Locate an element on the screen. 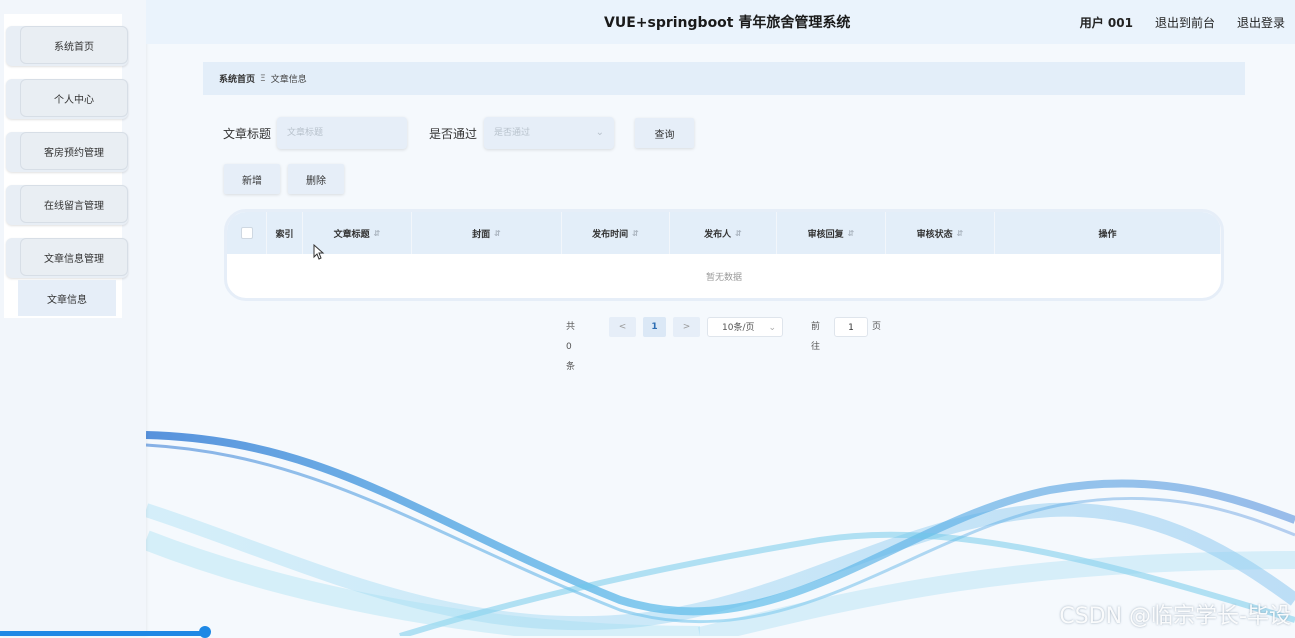  next-page-button: > is located at coordinates (686, 327).